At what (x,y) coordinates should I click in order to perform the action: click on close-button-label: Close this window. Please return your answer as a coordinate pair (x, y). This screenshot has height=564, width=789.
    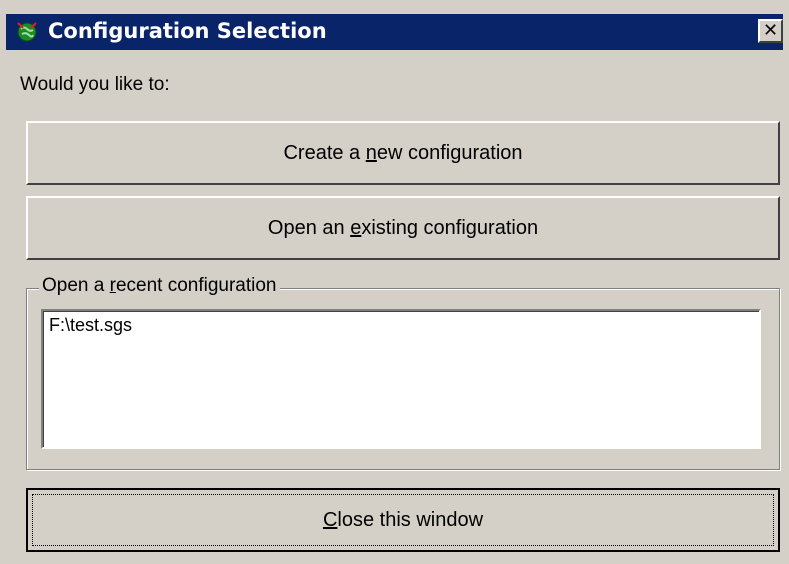
    Looking at the image, I should click on (403, 519).